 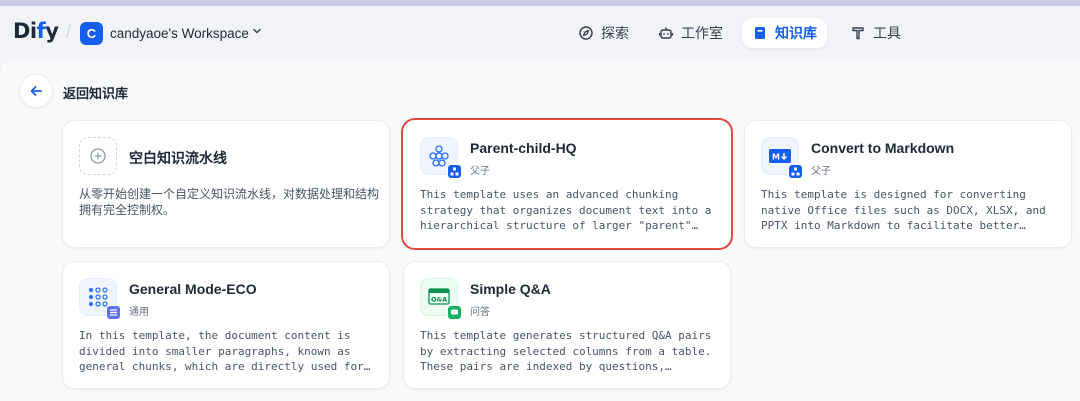 I want to click on qa-badge-icon, so click(x=454, y=312).